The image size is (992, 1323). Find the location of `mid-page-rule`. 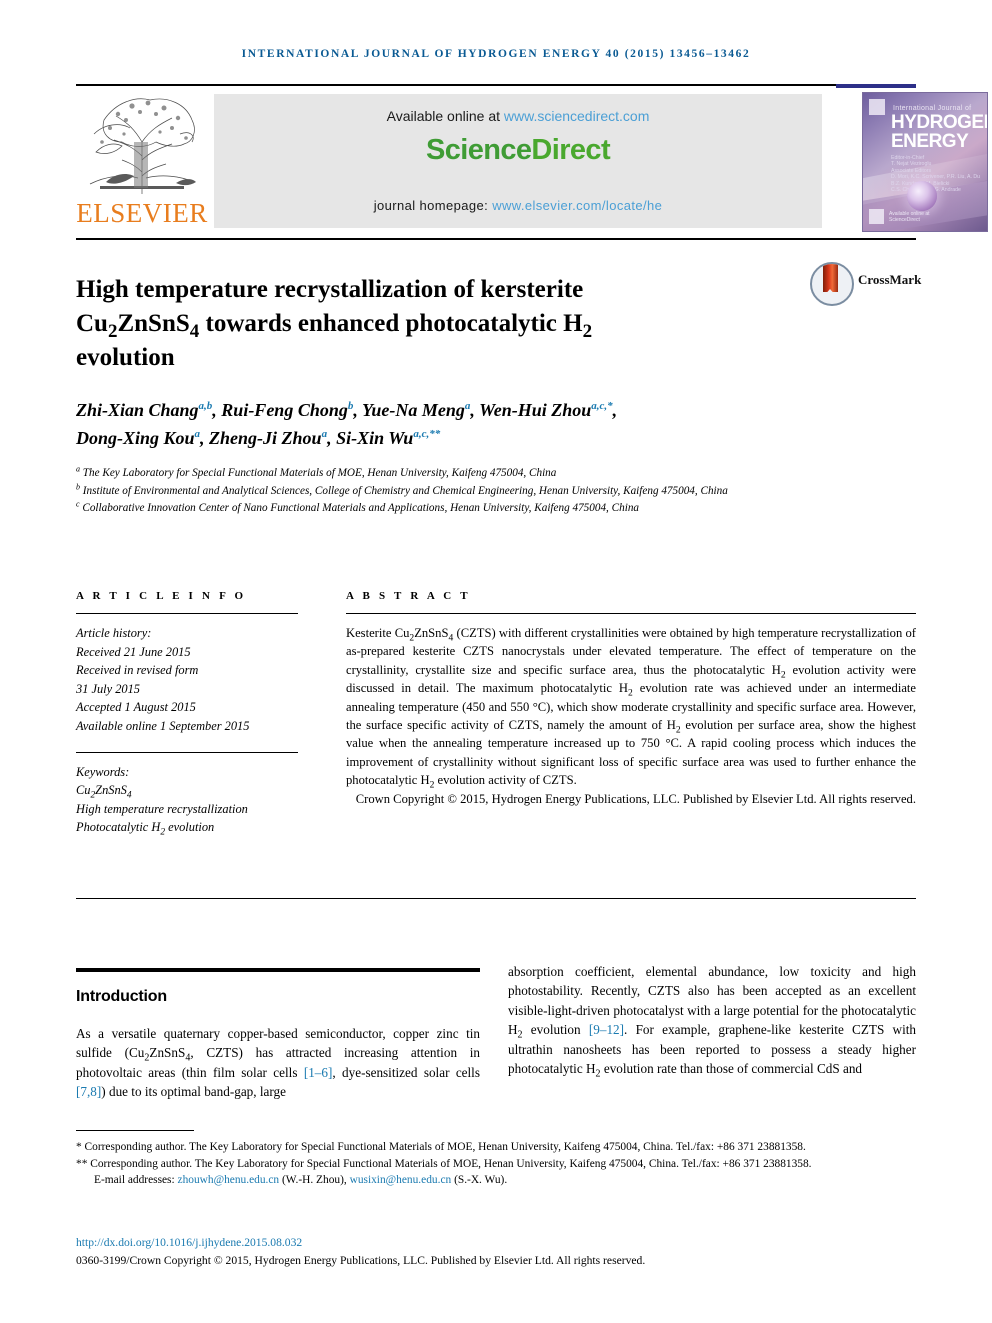

mid-page-rule is located at coordinates (496, 899).